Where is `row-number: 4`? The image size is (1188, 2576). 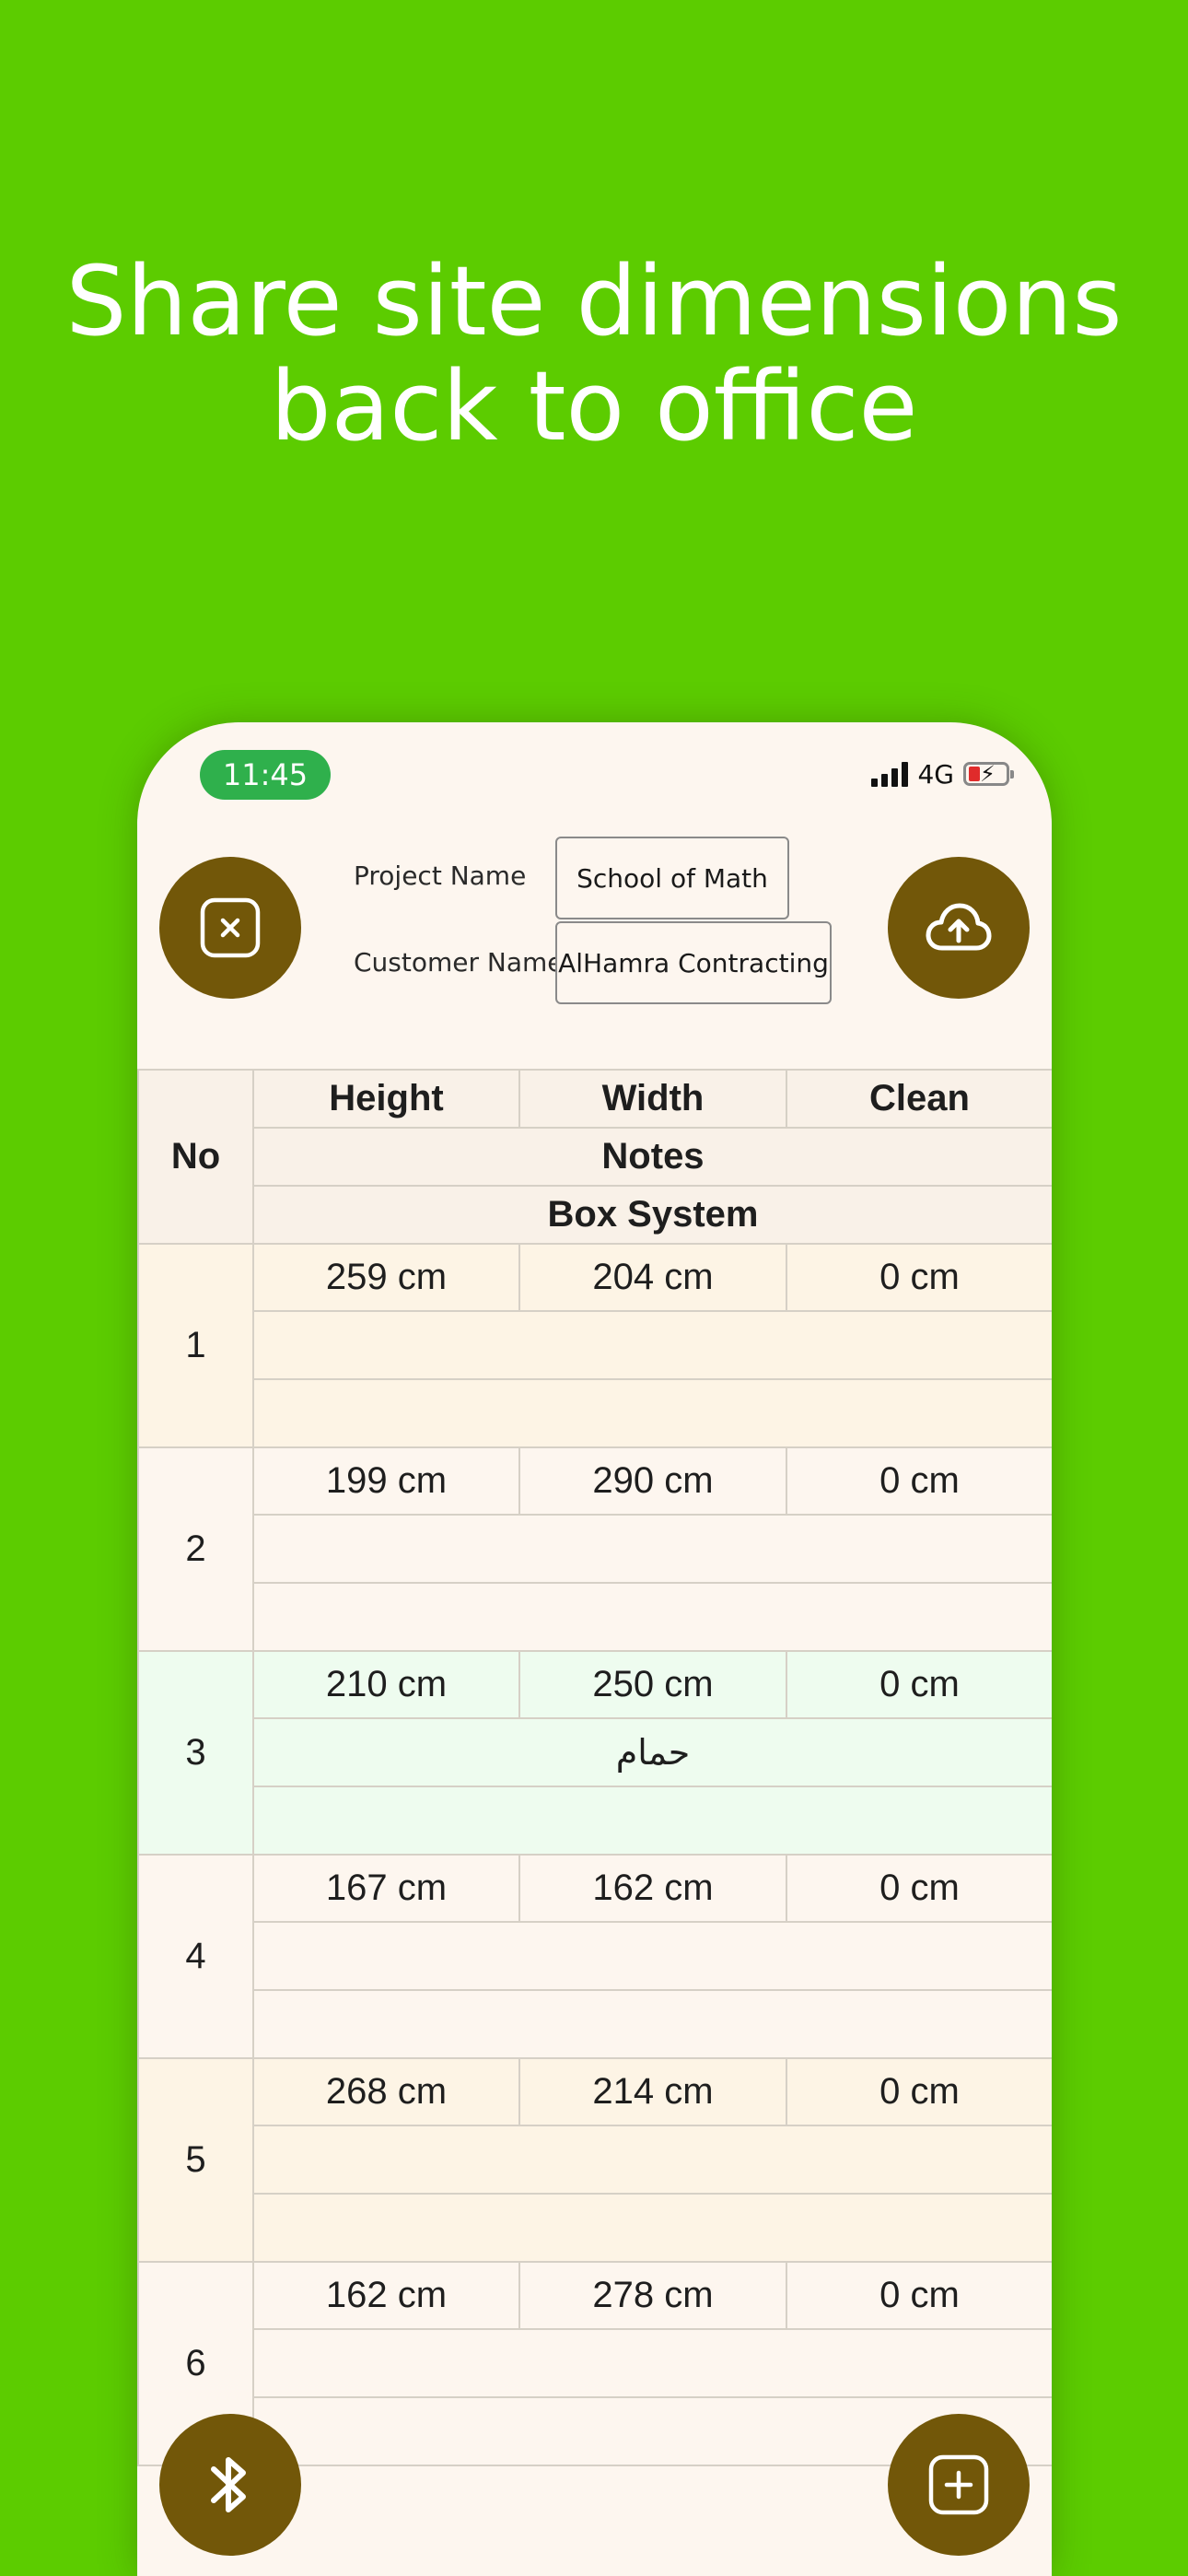 row-number: 4 is located at coordinates (195, 1957).